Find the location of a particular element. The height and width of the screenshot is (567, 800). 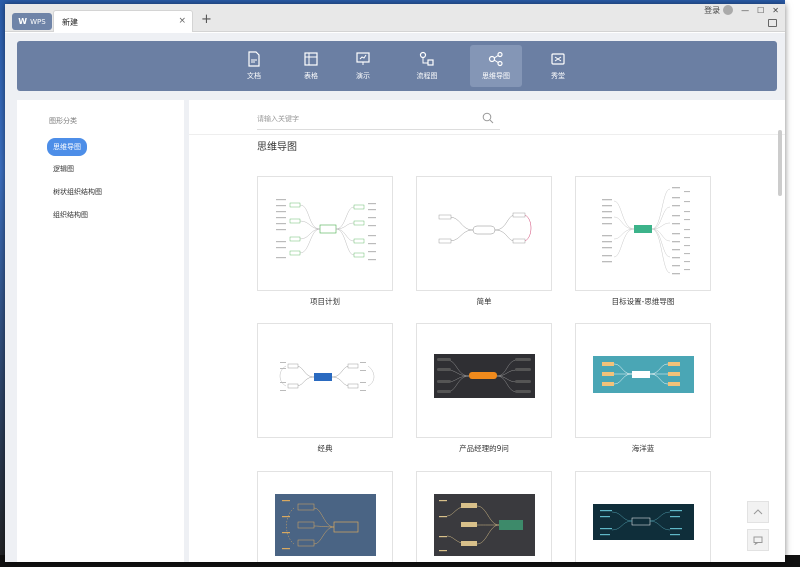

mindmap-icon is located at coordinates (495, 59).